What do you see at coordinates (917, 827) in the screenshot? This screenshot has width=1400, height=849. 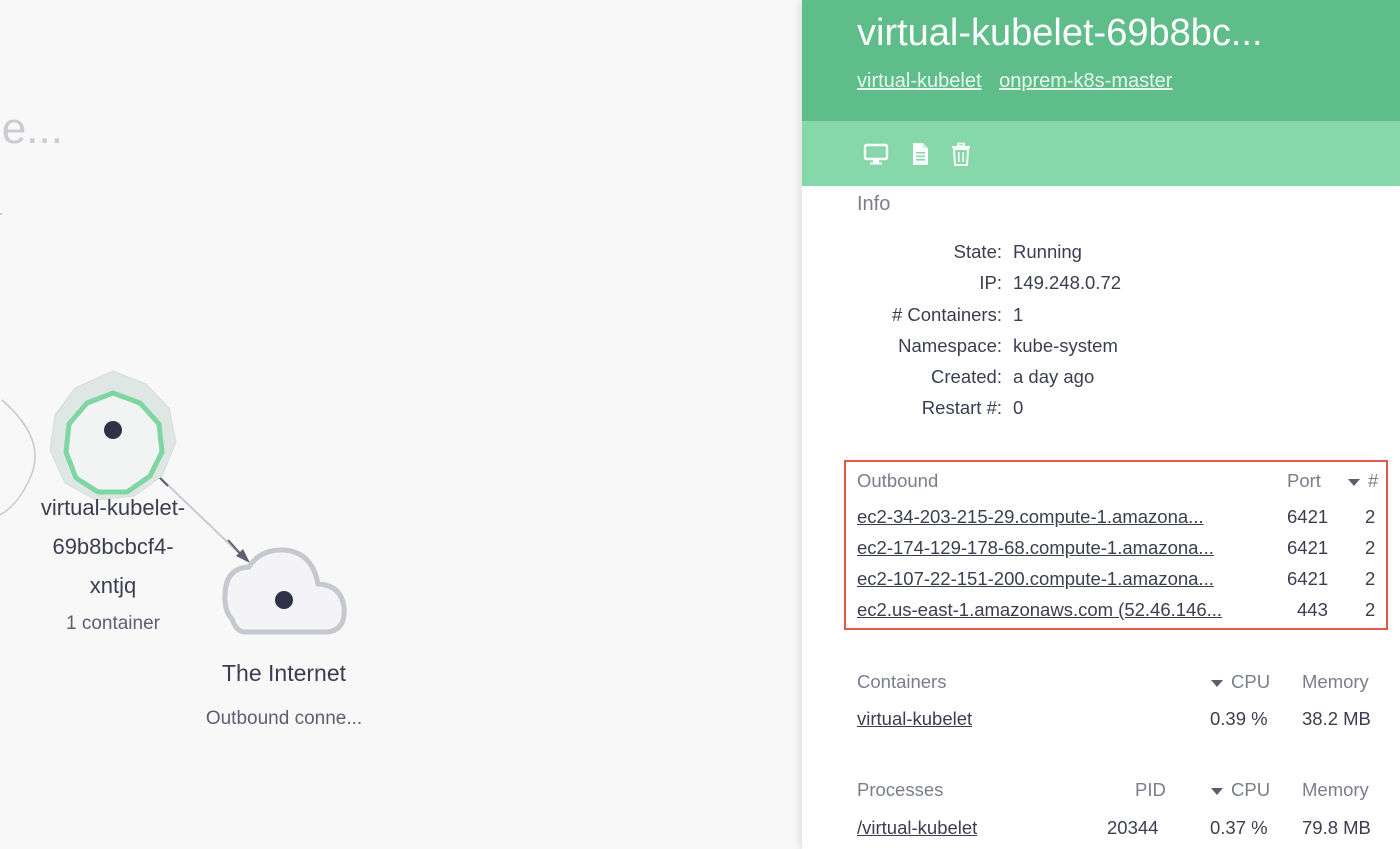 I see `process-name-link: /virtual-kubelet` at bounding box center [917, 827].